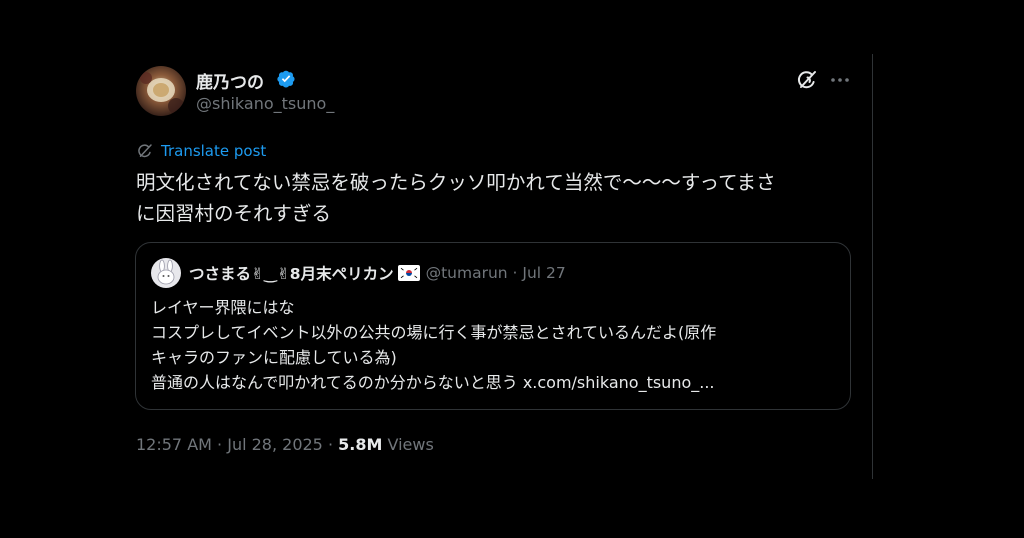 This screenshot has width=1024, height=538. I want to click on author-handle: @shikano_tsuno_, so click(265, 103).